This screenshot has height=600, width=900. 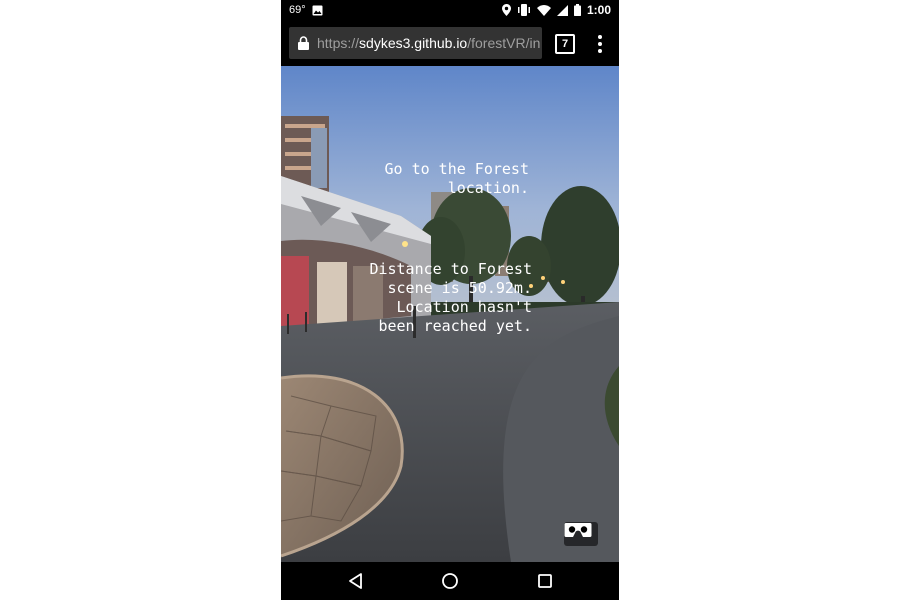 What do you see at coordinates (524, 10) in the screenshot?
I see `vibrate-icon` at bounding box center [524, 10].